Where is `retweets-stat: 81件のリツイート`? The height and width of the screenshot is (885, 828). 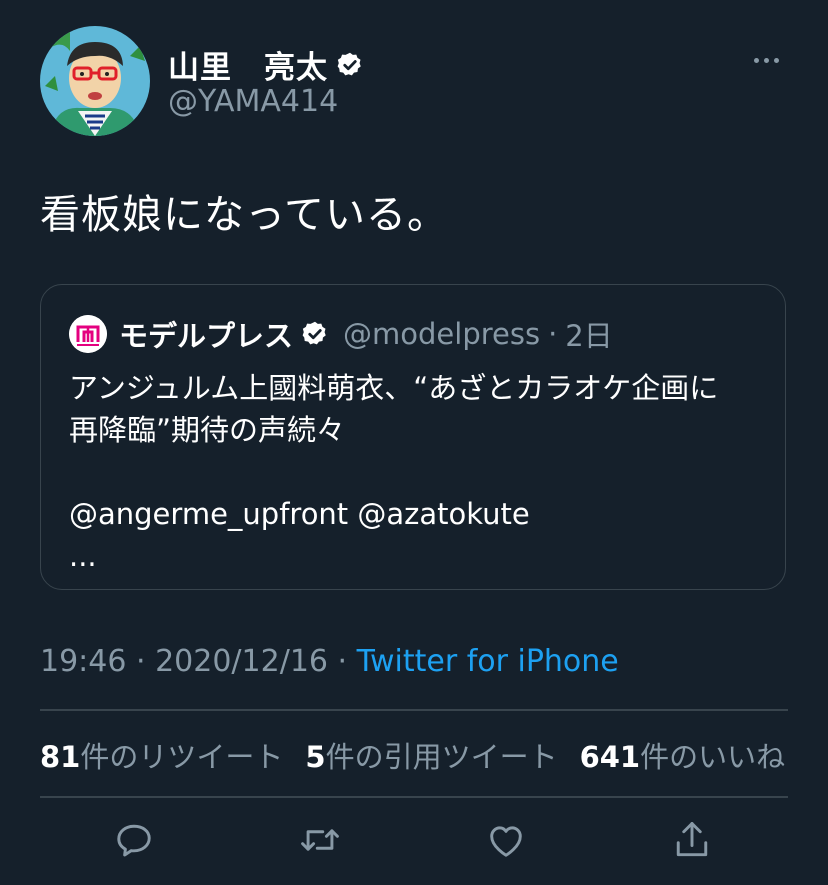 retweets-stat: 81件のリツイート is located at coordinates (161, 755).